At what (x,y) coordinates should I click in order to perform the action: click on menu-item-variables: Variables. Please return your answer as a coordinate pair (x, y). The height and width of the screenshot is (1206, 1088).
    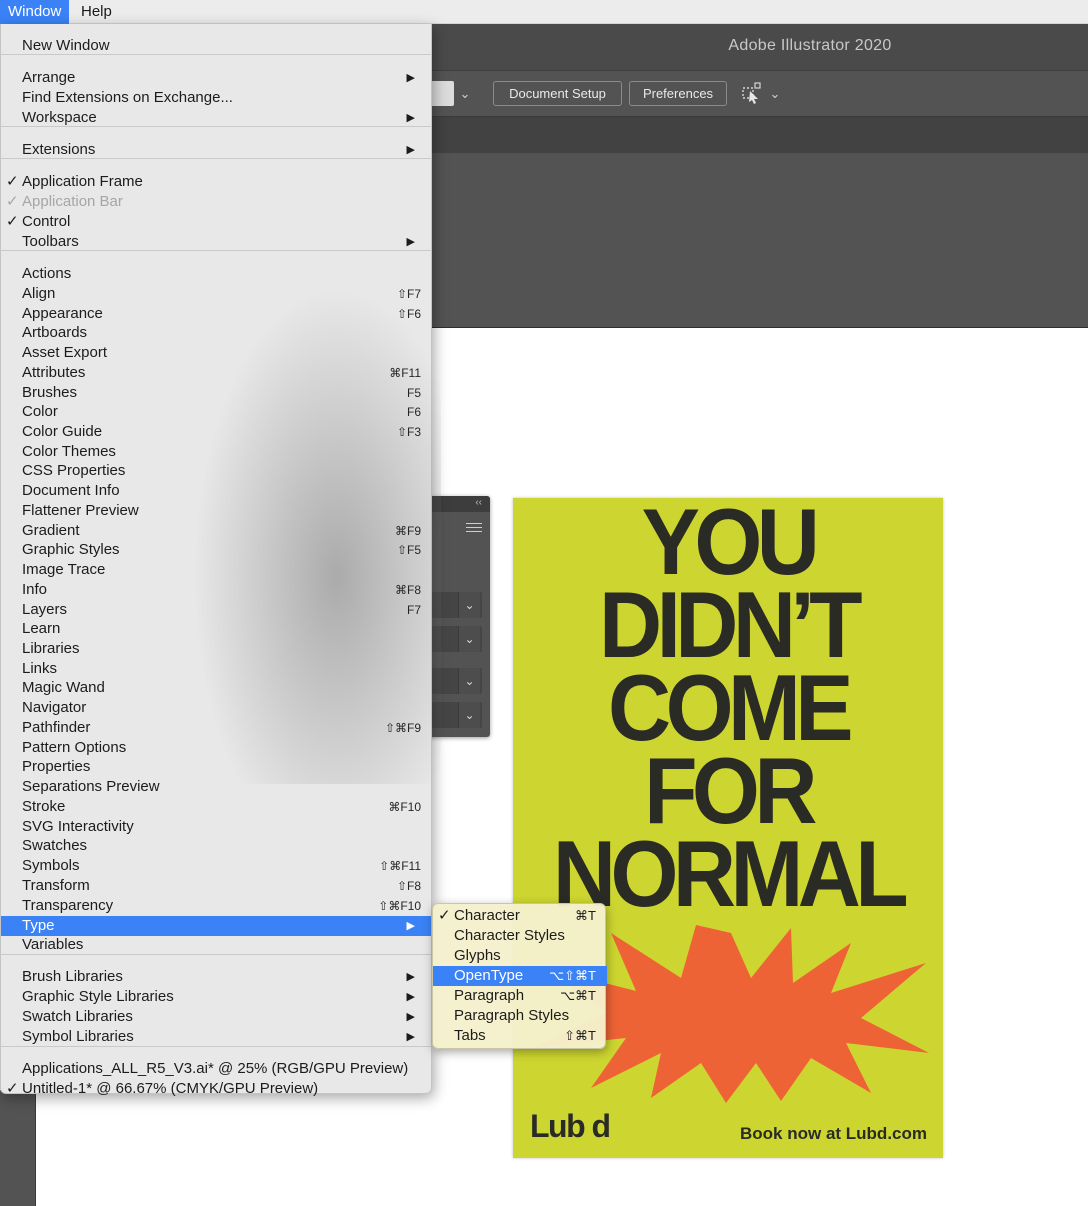
    Looking at the image, I should click on (216, 945).